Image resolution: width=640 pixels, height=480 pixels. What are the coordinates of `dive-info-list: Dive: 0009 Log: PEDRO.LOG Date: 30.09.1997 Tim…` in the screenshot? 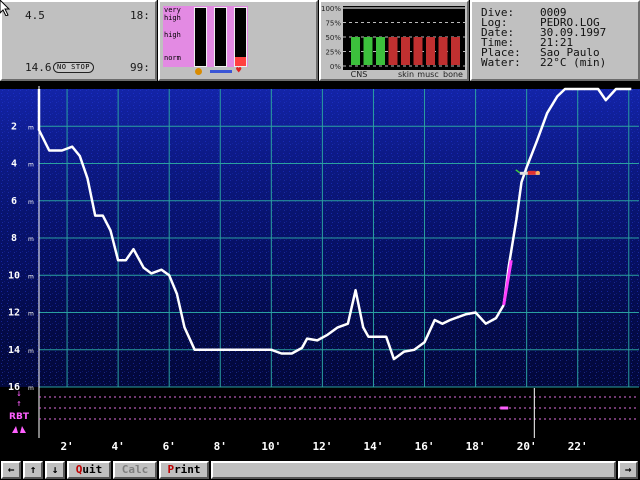 It's located at (544, 38).